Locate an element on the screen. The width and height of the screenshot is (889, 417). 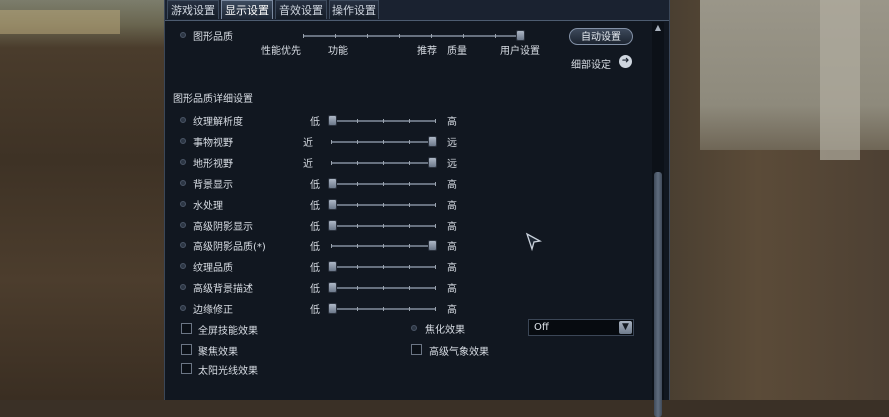
tab-sound-settings: 音效设置 is located at coordinates (301, 9).